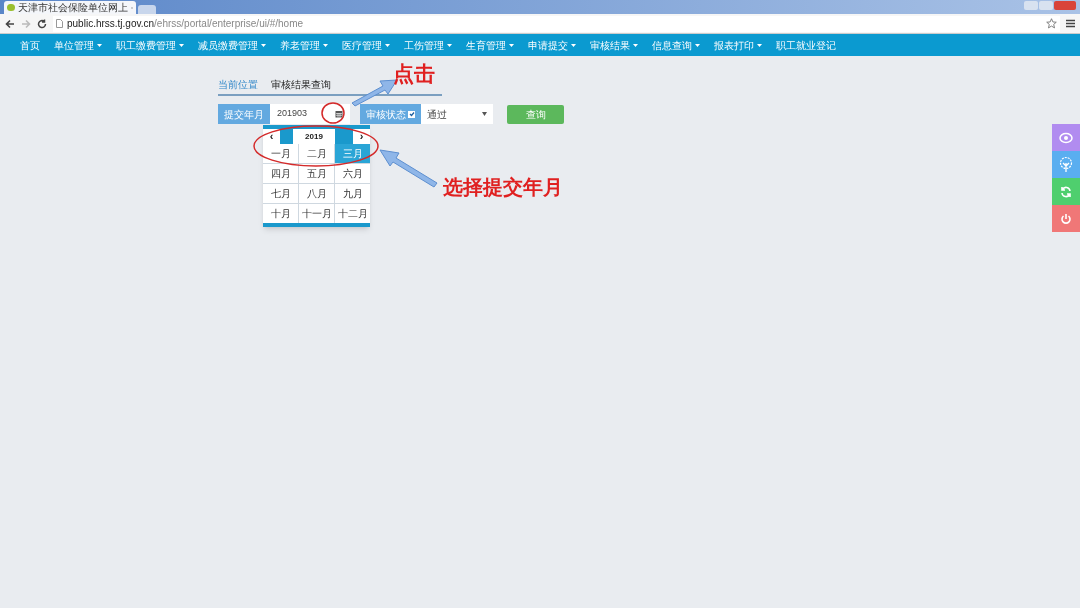  I want to click on month-cell: 七月, so click(280, 193).